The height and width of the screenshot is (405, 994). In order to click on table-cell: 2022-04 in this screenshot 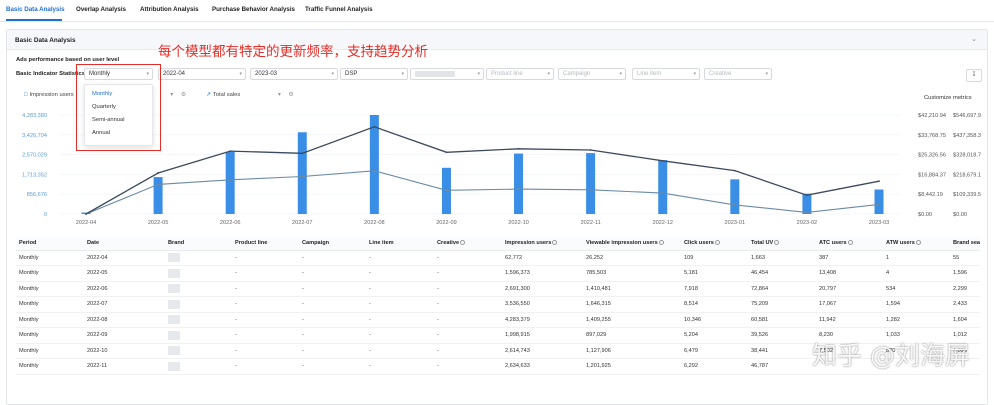, I will do `click(124, 258)`.